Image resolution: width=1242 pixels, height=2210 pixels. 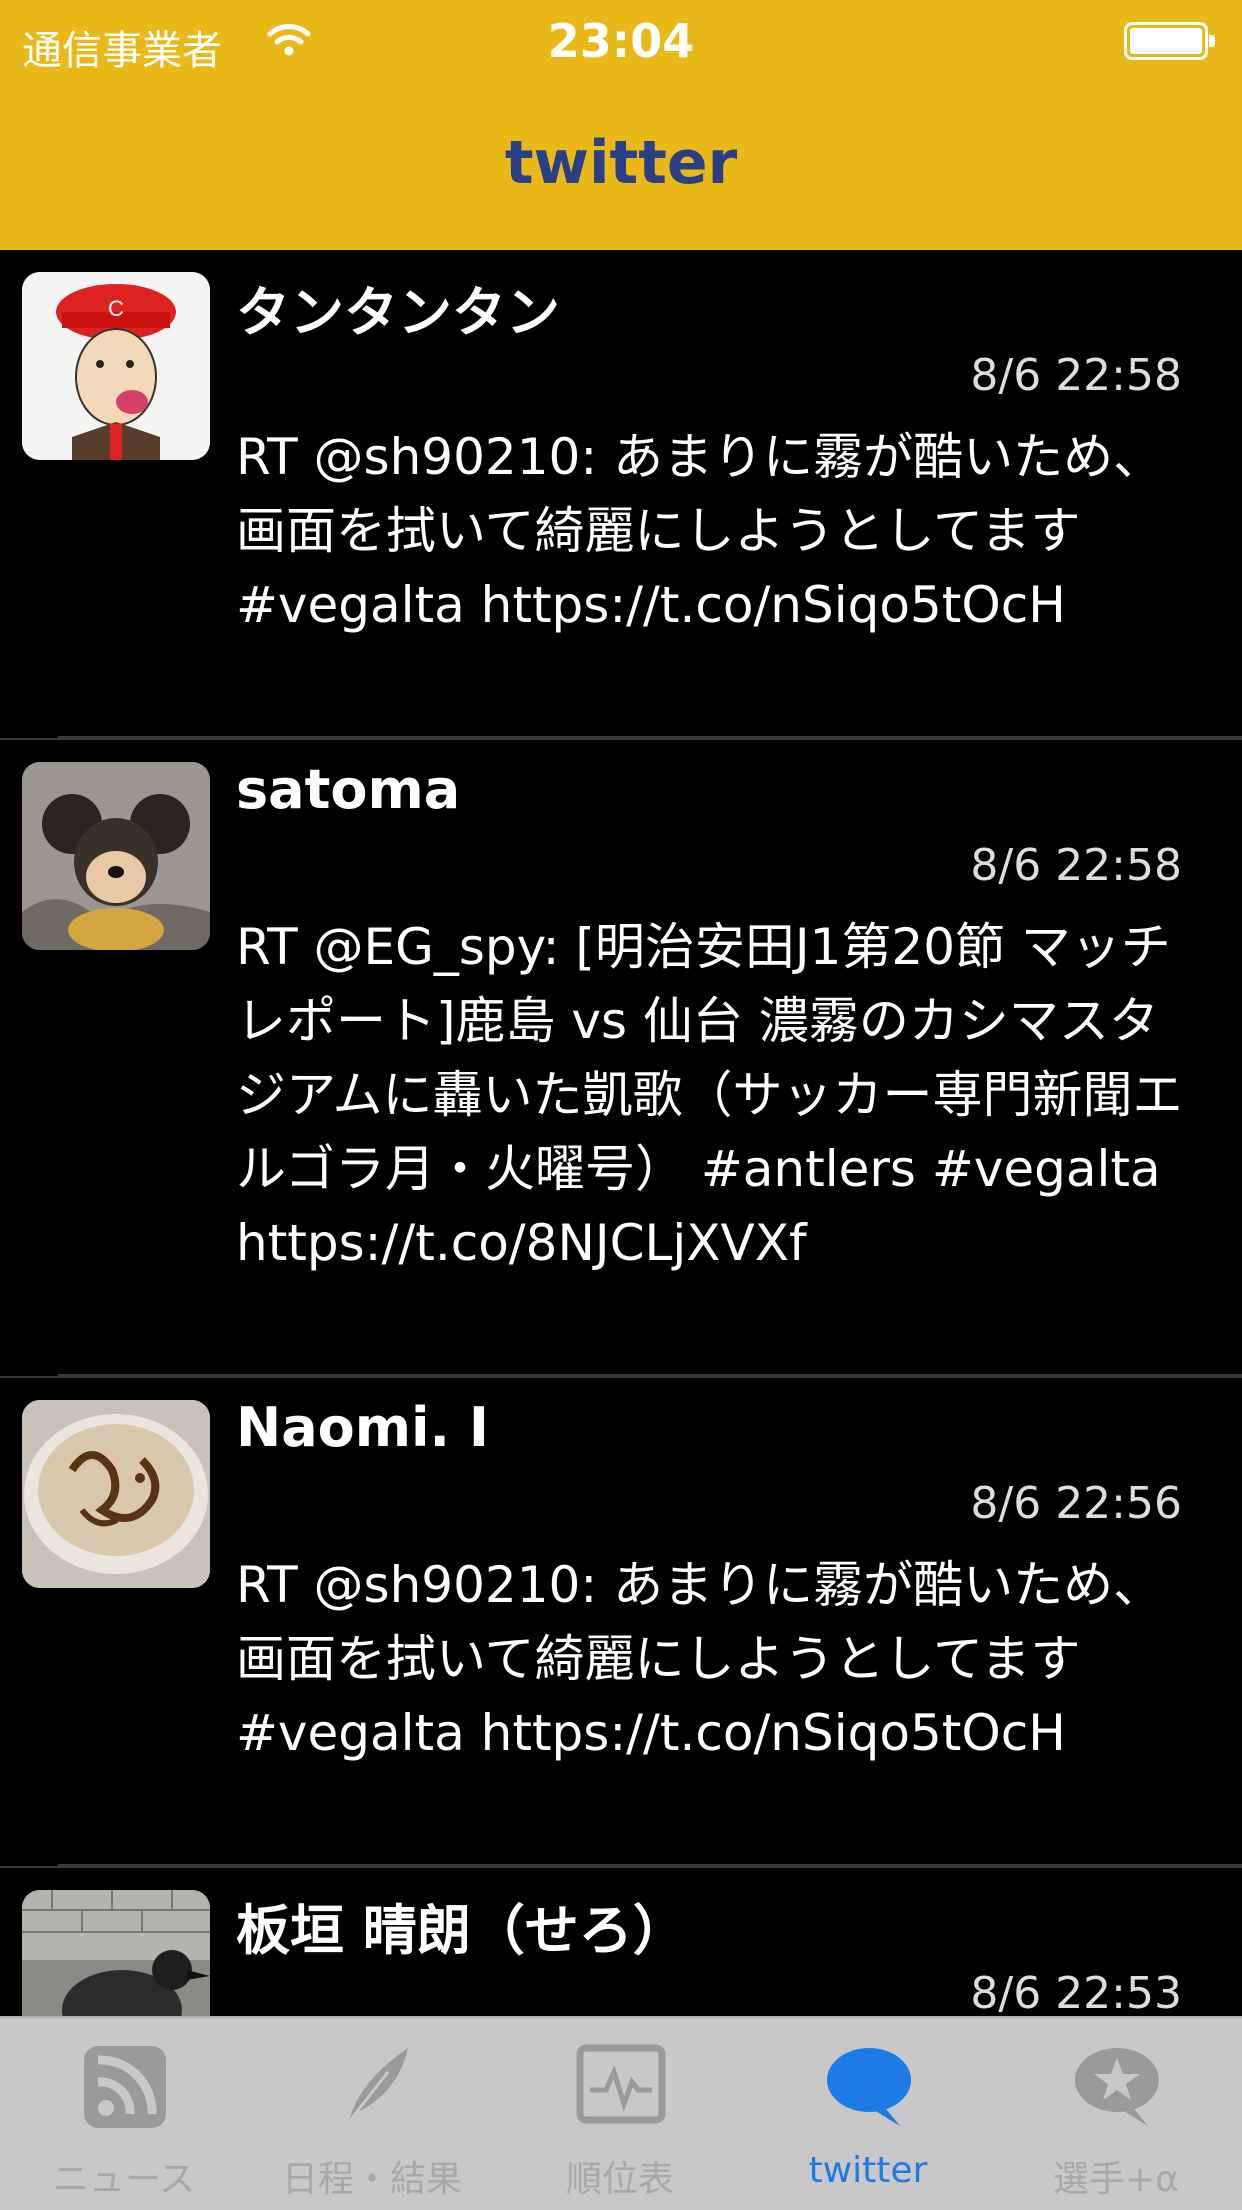 I want to click on status-time: 23:04, so click(x=621, y=41).